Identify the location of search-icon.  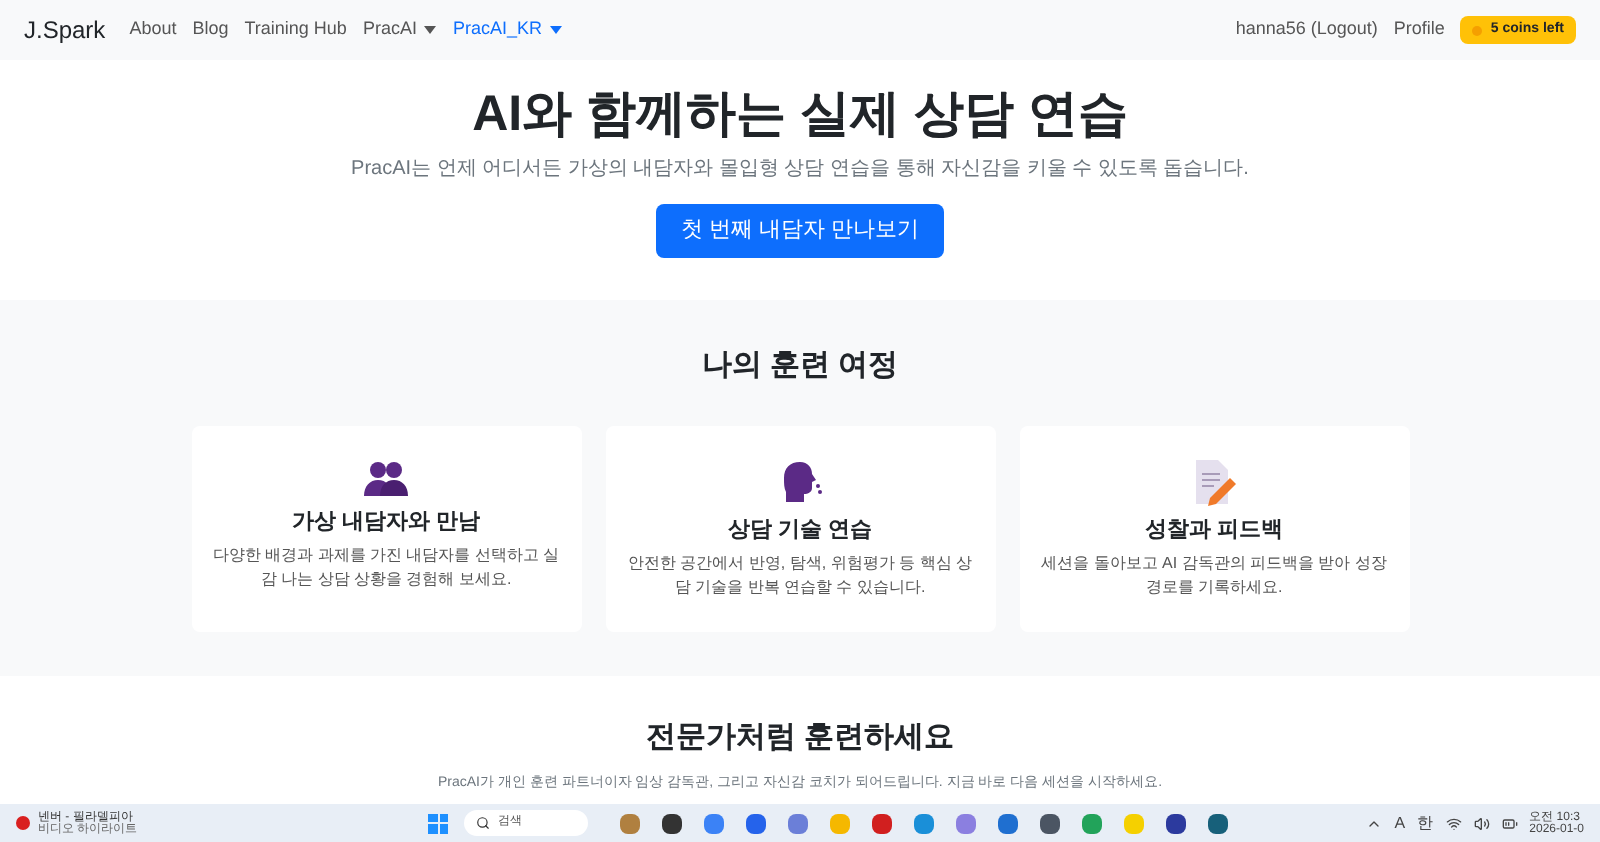
(483, 823).